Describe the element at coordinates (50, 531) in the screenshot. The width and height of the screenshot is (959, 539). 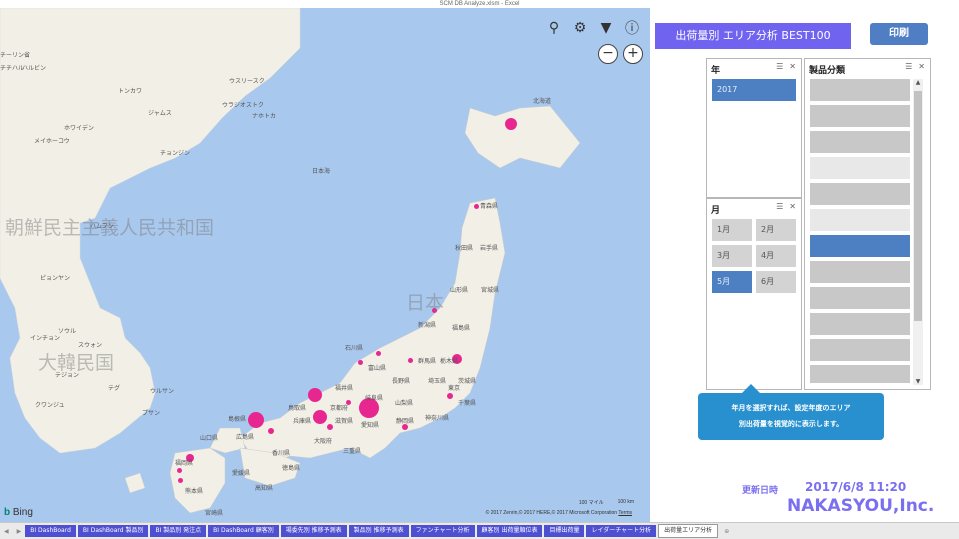
I see `sheet-tab: BI DashBoard` at that location.